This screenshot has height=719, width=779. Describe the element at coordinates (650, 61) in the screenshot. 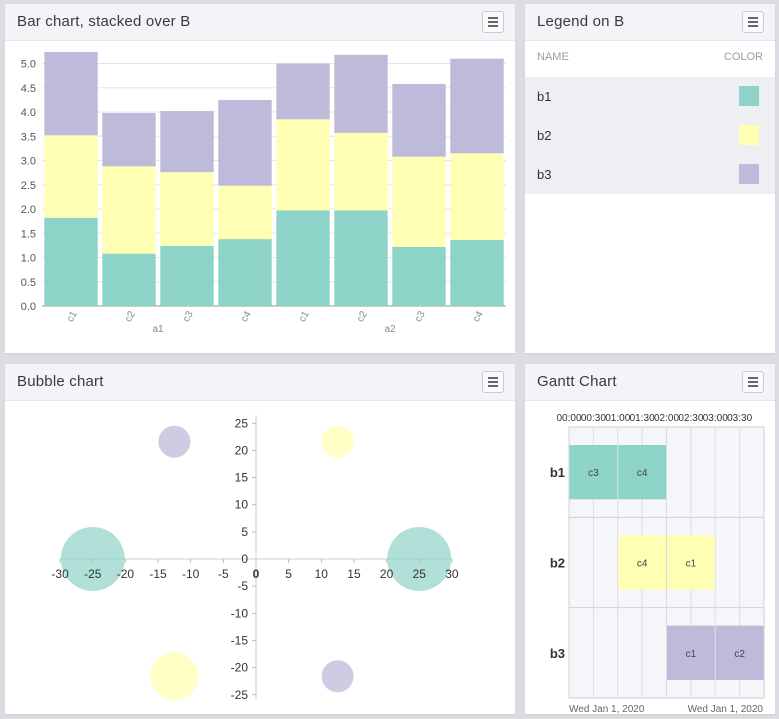

I see `legend-column-headers: NAME COLOR` at that location.